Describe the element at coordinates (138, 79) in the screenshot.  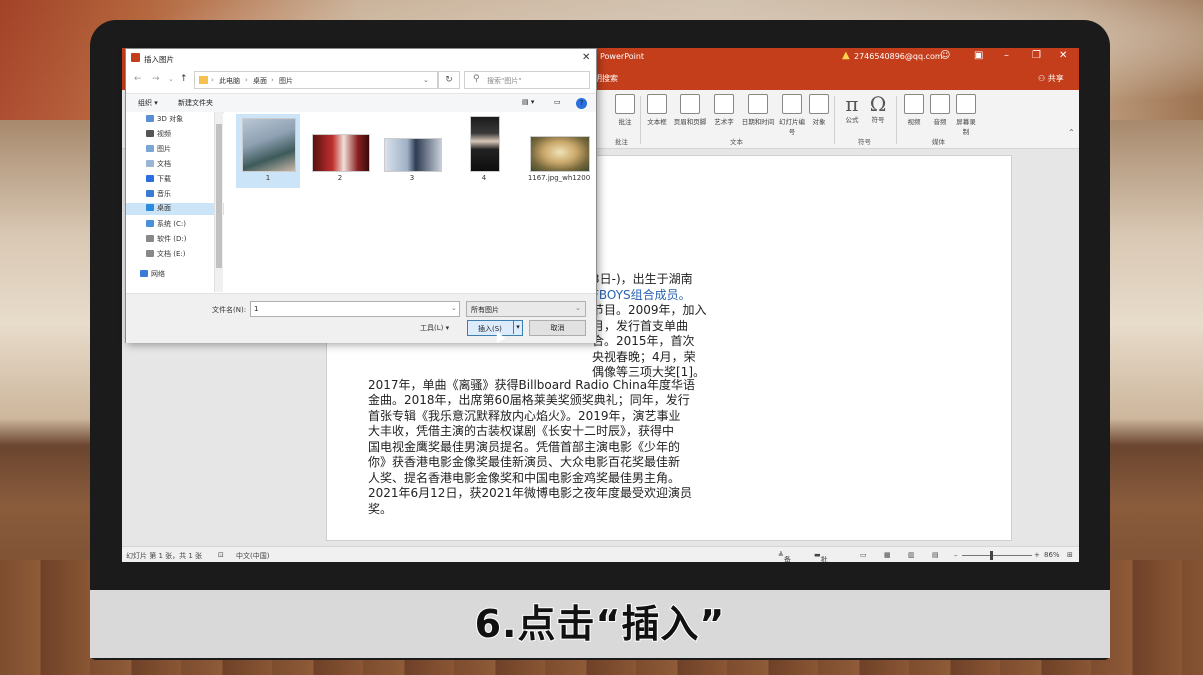
I see `back-arrow-icon: ←` at that location.